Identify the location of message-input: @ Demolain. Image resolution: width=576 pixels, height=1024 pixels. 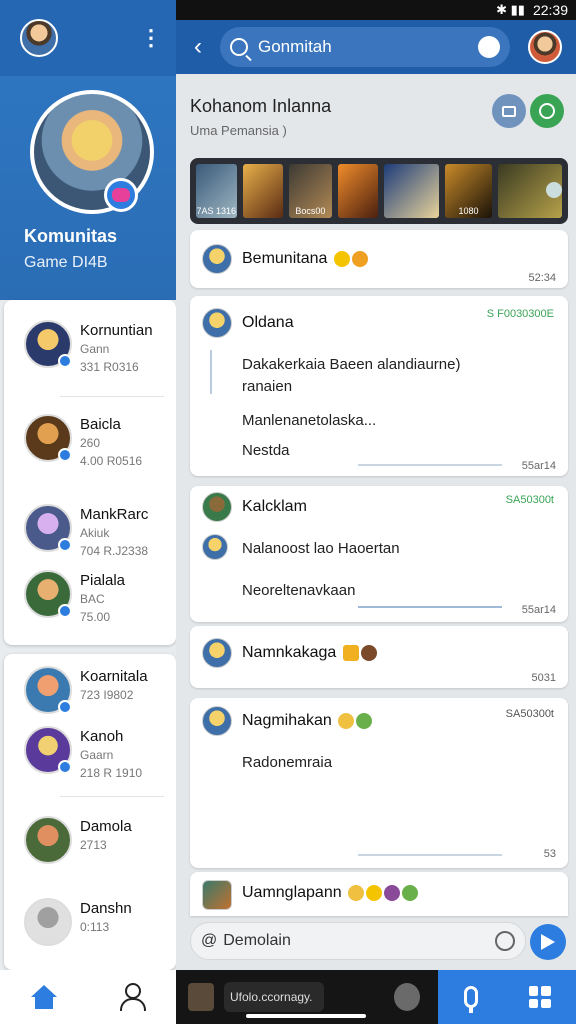
(358, 941).